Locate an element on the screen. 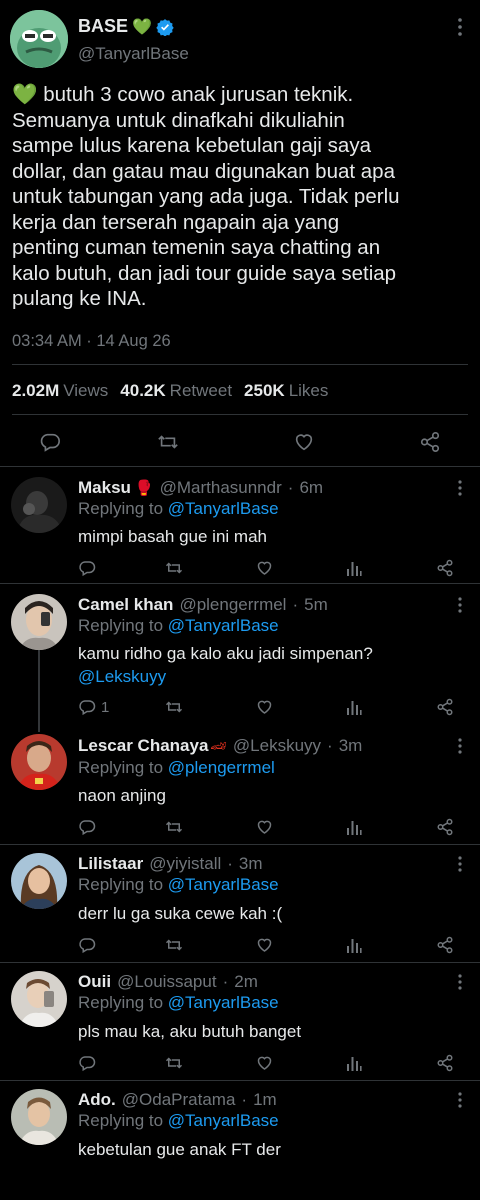  reply-author-handle: @plengerrmel is located at coordinates (232, 605).